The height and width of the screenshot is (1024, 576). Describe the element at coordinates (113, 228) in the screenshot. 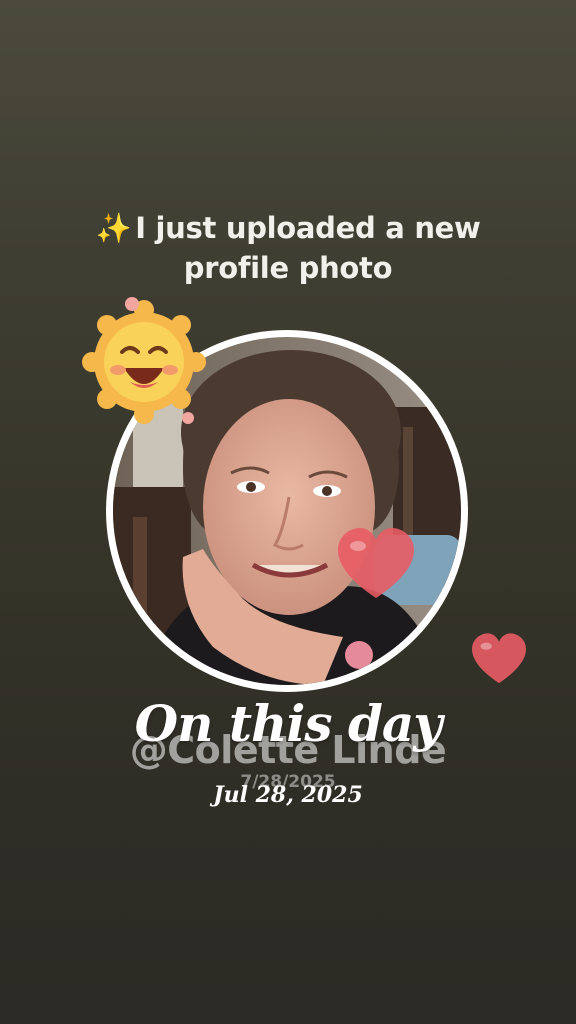

I see `sparkles-icon: ✨` at that location.